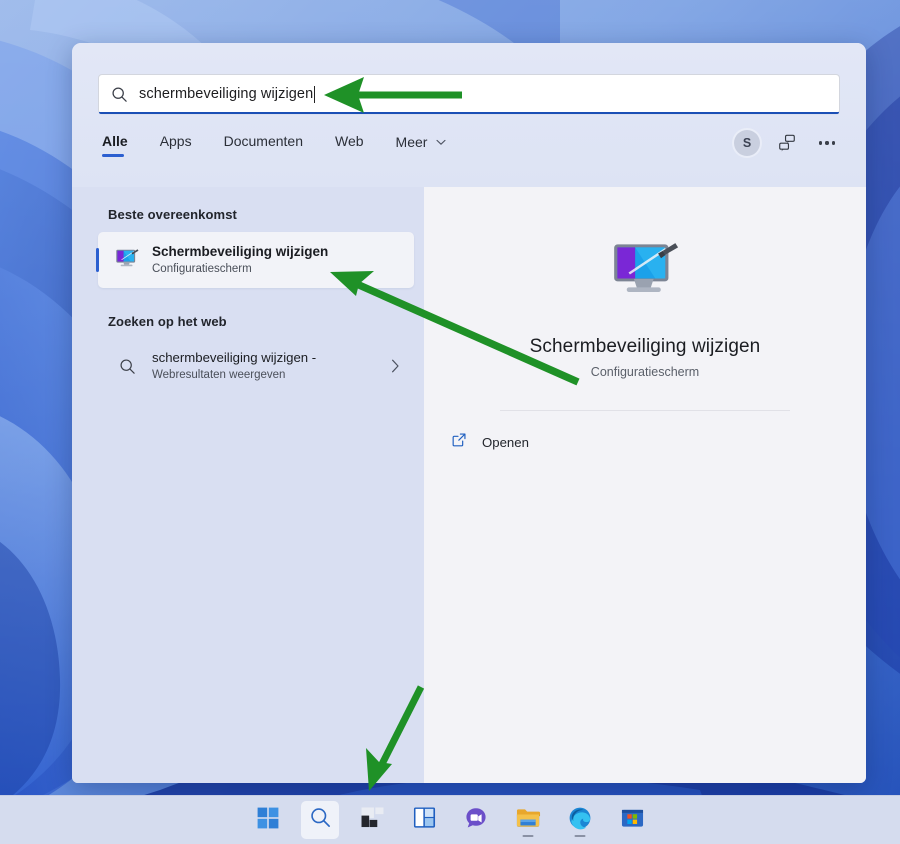  I want to click on avatar-initial: S, so click(747, 143).